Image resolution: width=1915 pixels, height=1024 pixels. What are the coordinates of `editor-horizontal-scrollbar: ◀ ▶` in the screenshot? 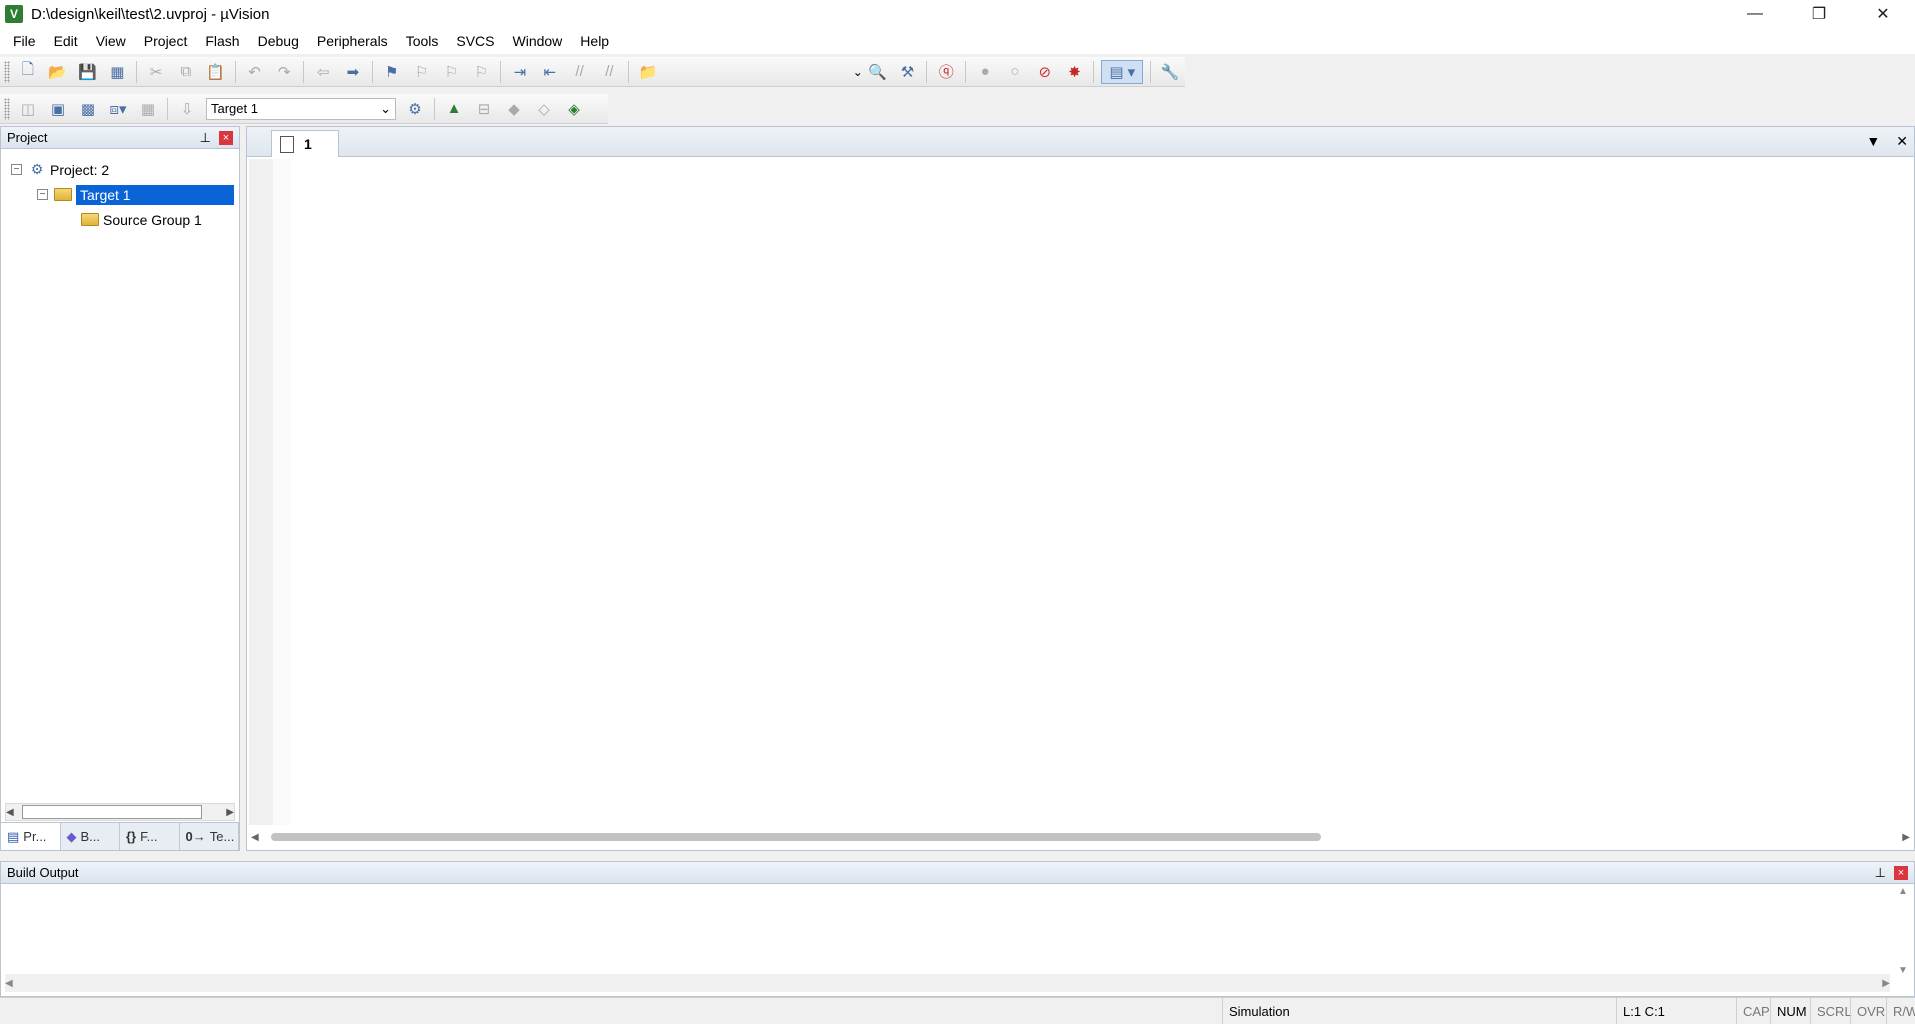 It's located at (1080, 837).